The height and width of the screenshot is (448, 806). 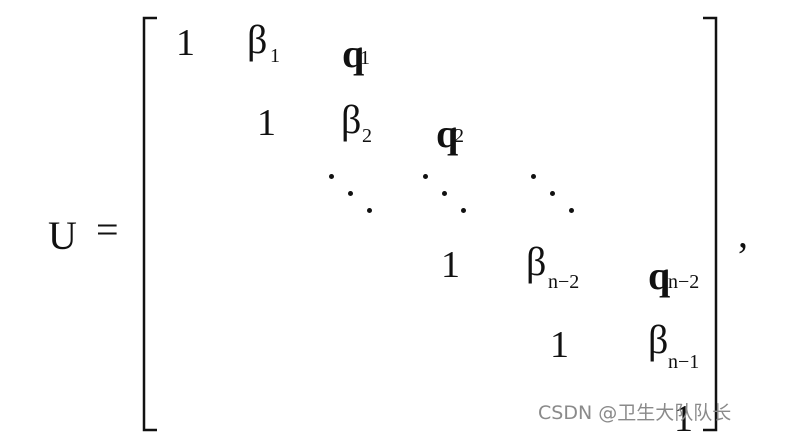 I want to click on row1-beta: β, so click(x=257, y=39).